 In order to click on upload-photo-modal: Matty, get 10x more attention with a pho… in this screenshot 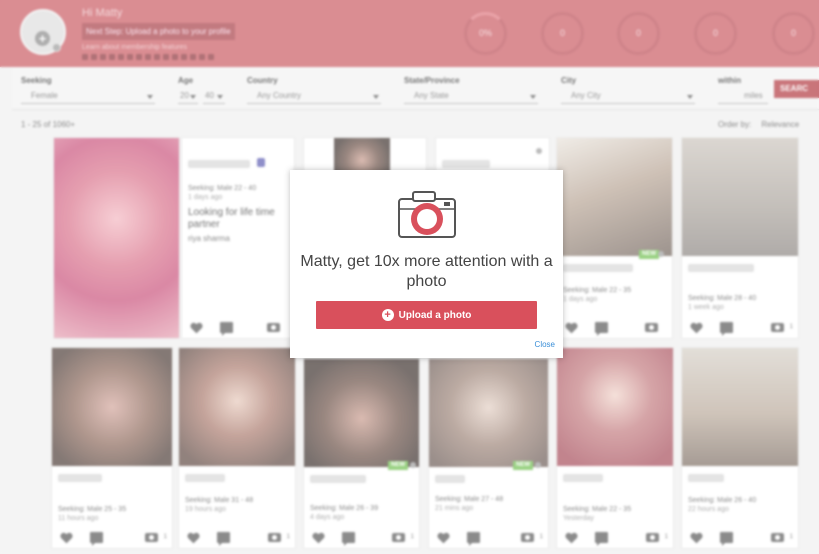, I will do `click(426, 264)`.